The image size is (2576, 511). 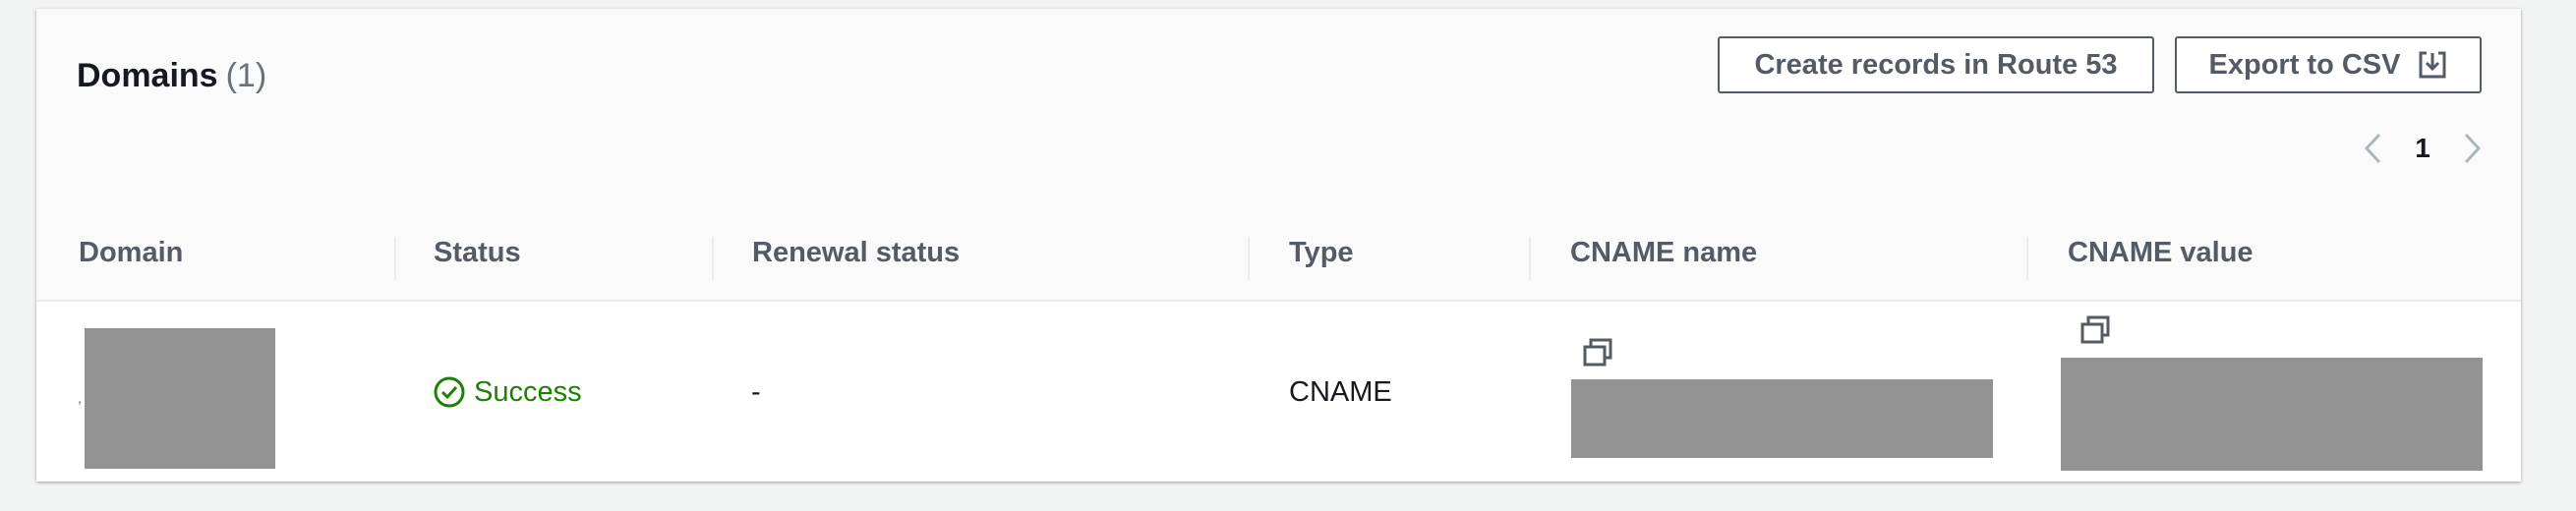 What do you see at coordinates (528, 391) in the screenshot?
I see `status-text: Success` at bounding box center [528, 391].